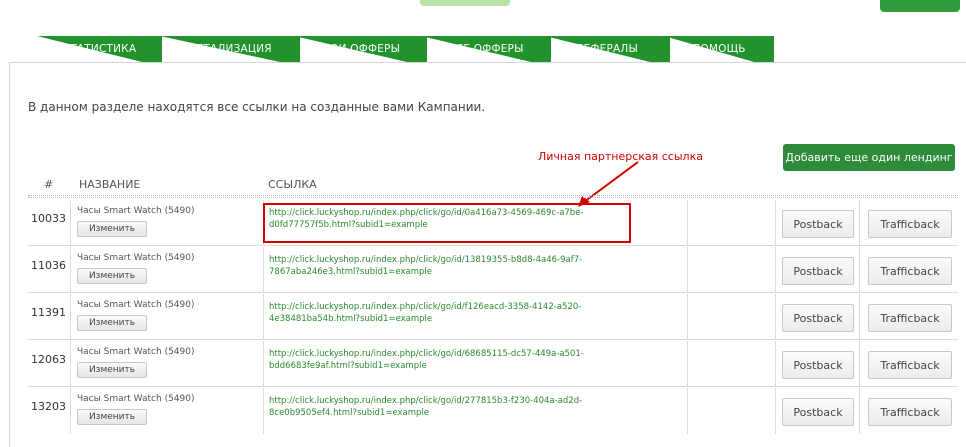  I want to click on tab-referrals: РЕФЕРАЛЫ, so click(607, 49).